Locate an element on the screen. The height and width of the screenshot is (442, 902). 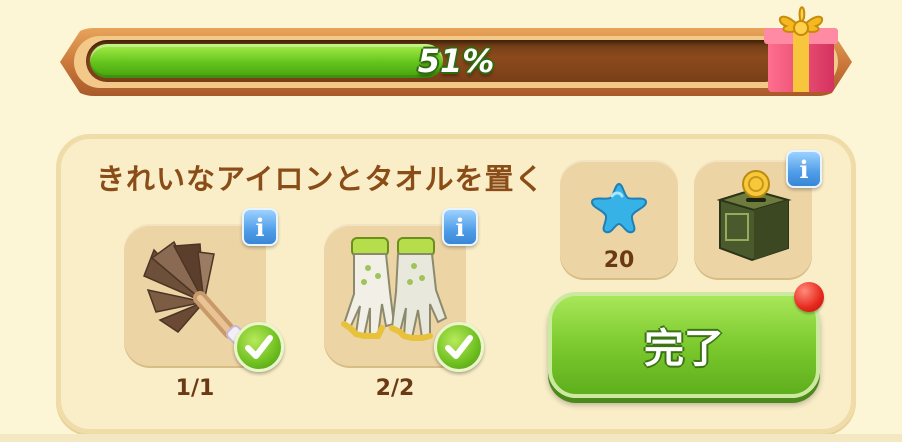
coin-safe-box-icon is located at coordinates (754, 216).